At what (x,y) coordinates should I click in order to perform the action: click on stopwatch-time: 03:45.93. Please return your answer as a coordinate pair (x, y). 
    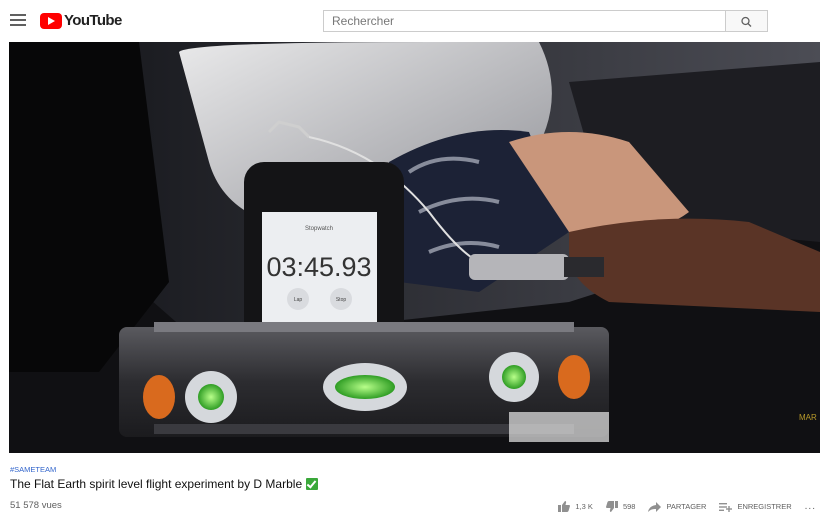
    Looking at the image, I should click on (318, 267).